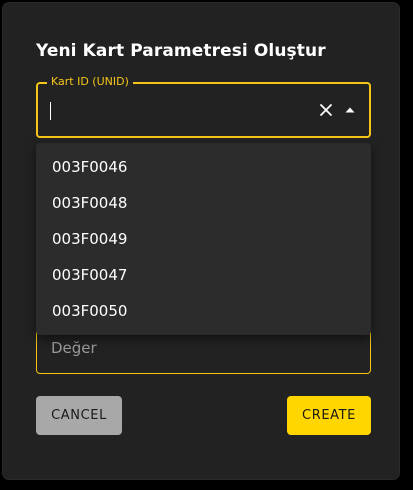 The height and width of the screenshot is (490, 413). Describe the element at coordinates (50, 111) in the screenshot. I see `text-cursor` at that location.